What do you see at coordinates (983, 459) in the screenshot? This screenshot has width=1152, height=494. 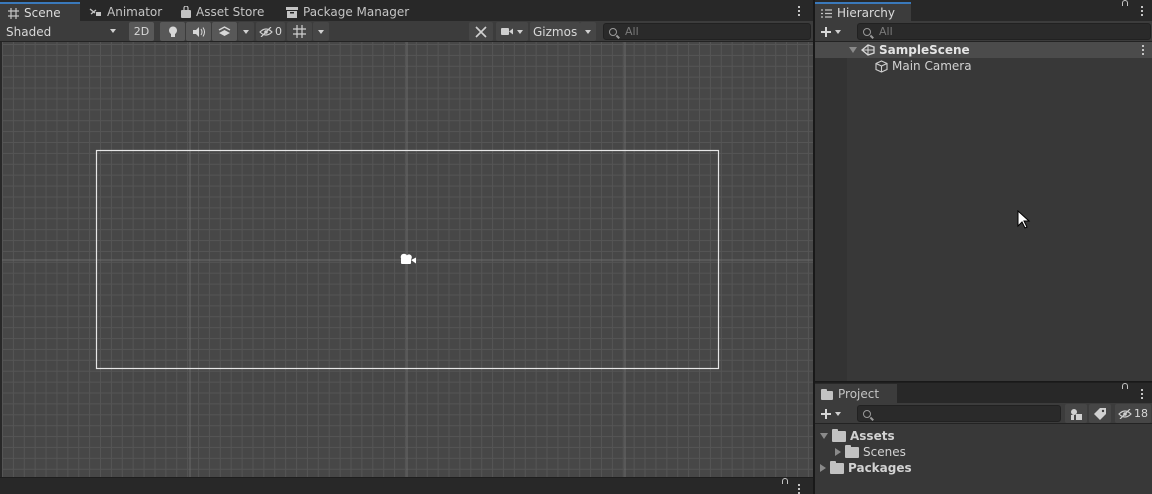 I see `project-folder-tree: Assets Scenes Packages` at bounding box center [983, 459].